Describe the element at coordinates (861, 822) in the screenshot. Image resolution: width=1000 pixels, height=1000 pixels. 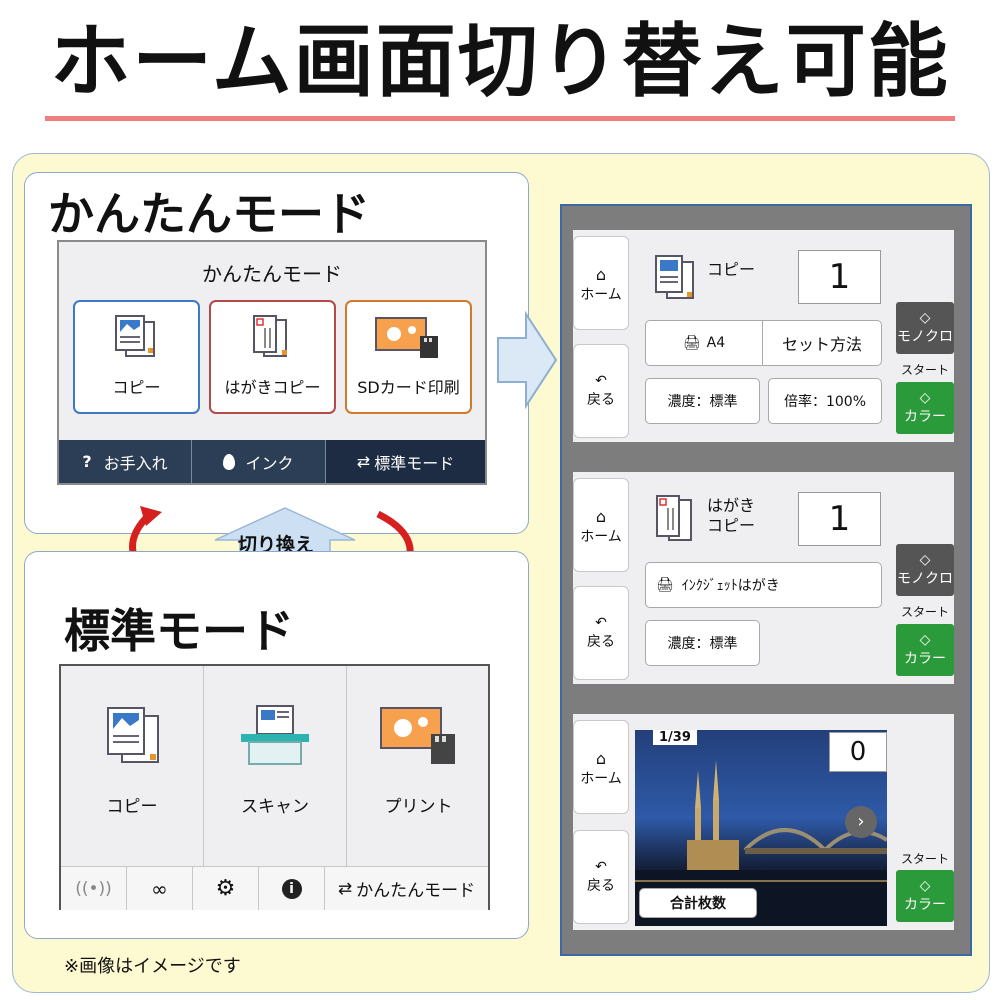
I see `next-arrow-icon: ›` at that location.